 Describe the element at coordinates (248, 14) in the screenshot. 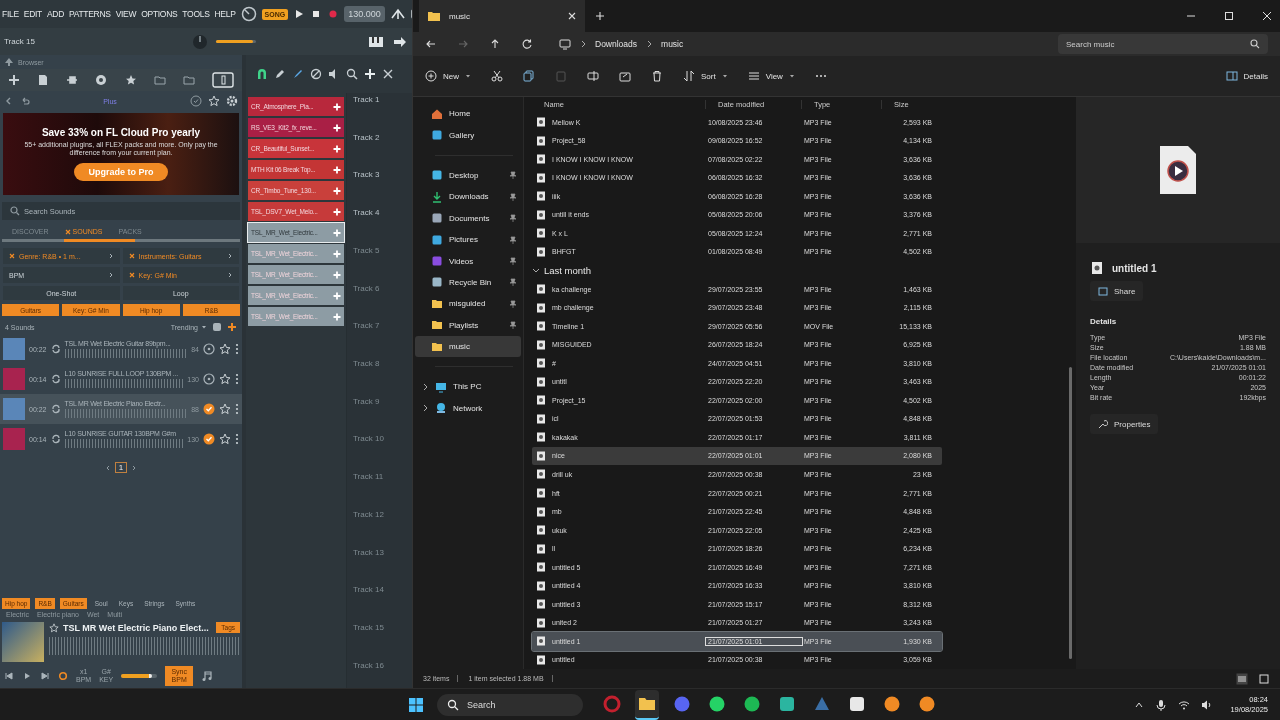

I see `knob-icon` at that location.